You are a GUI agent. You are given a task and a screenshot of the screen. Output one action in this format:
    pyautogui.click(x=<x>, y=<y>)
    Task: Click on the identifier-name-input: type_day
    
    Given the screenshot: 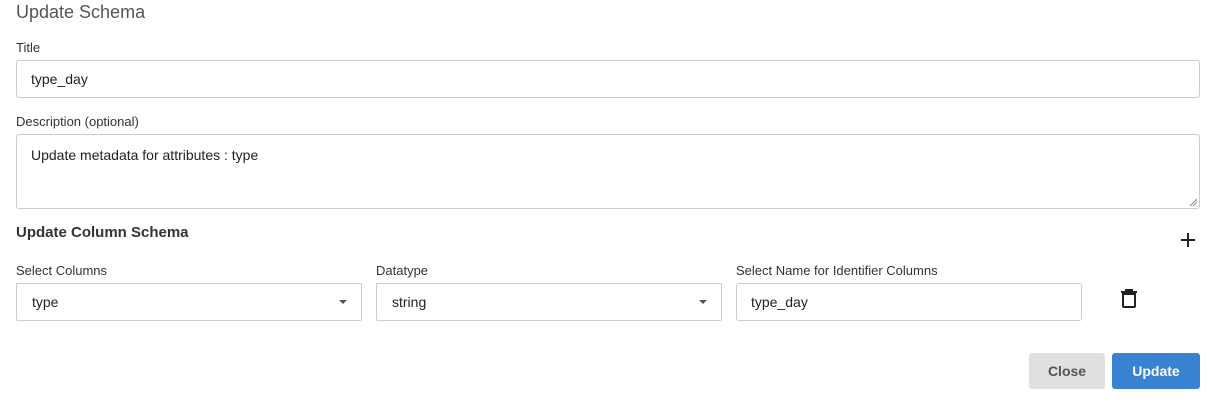 What is the action you would take?
    pyautogui.click(x=909, y=302)
    